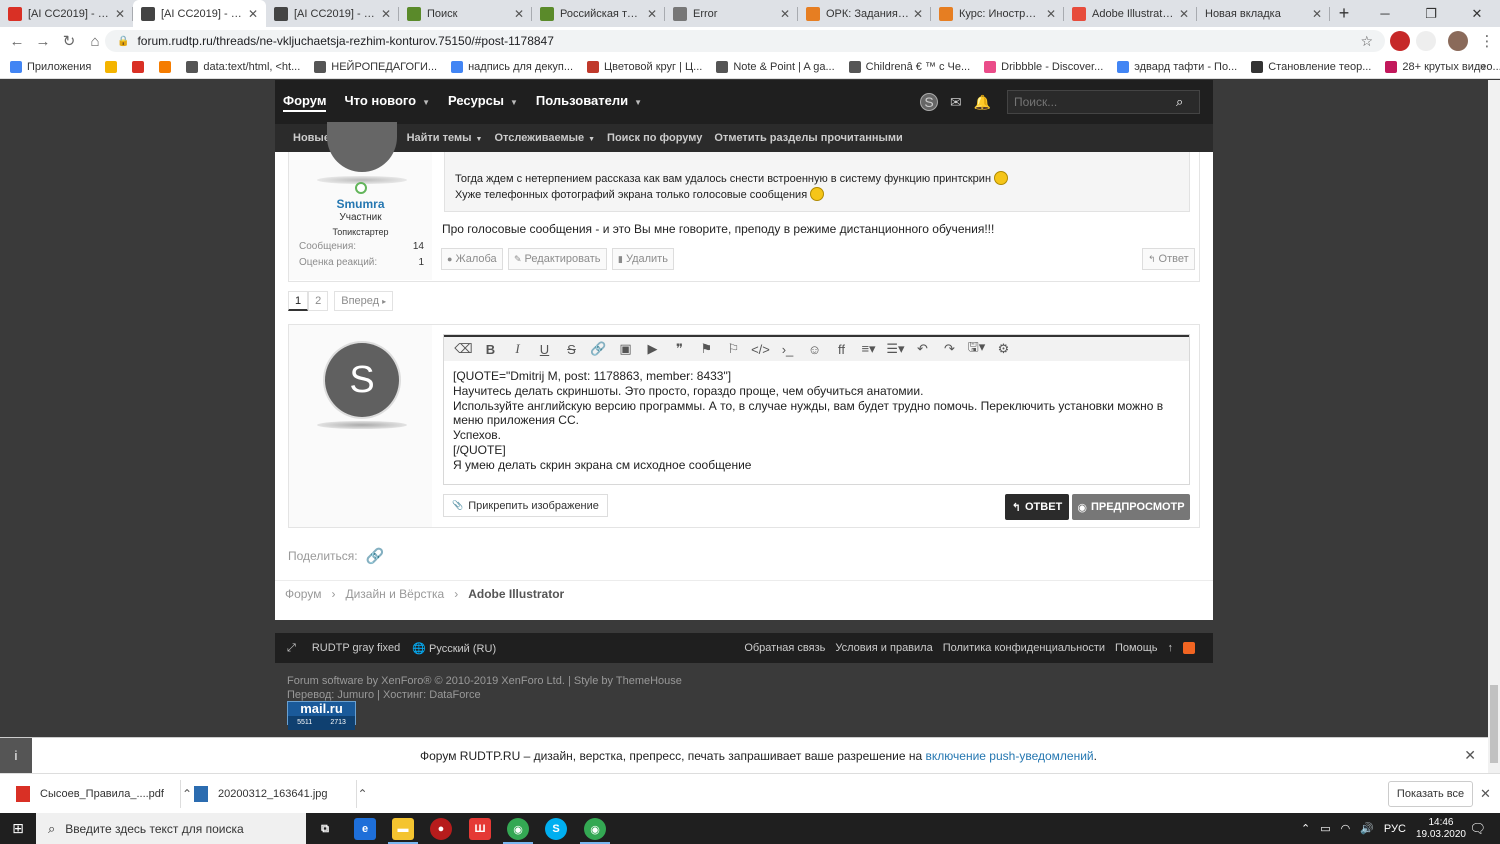 This screenshot has width=1500, height=844. What do you see at coordinates (281, 794) in the screenshot?
I see `download-item: 20200312_163641.jpg ⌃` at bounding box center [281, 794].